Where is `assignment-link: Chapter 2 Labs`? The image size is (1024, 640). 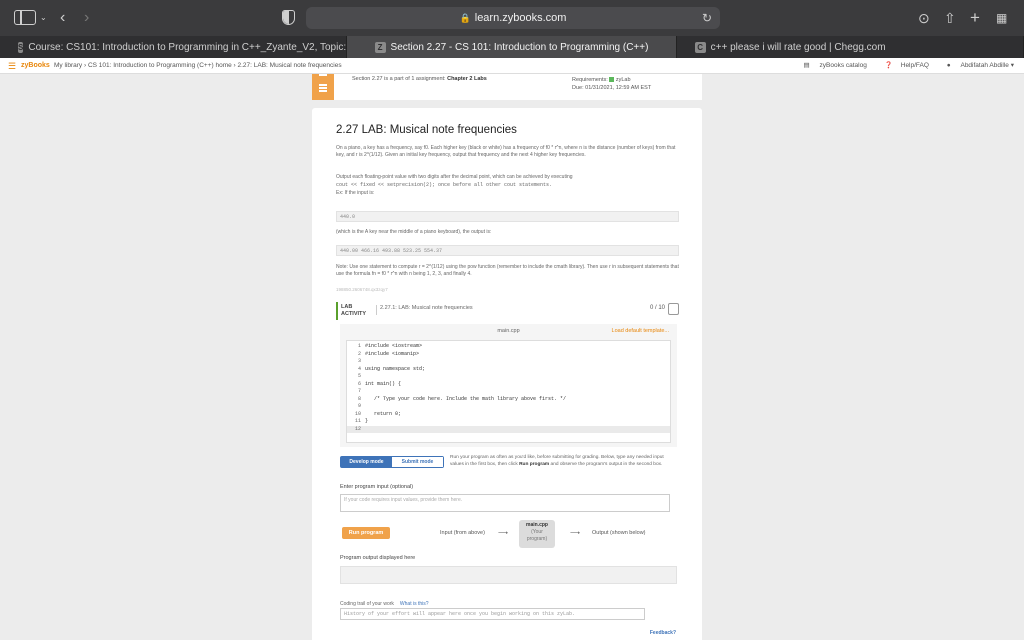 assignment-link: Chapter 2 Labs is located at coordinates (467, 79).